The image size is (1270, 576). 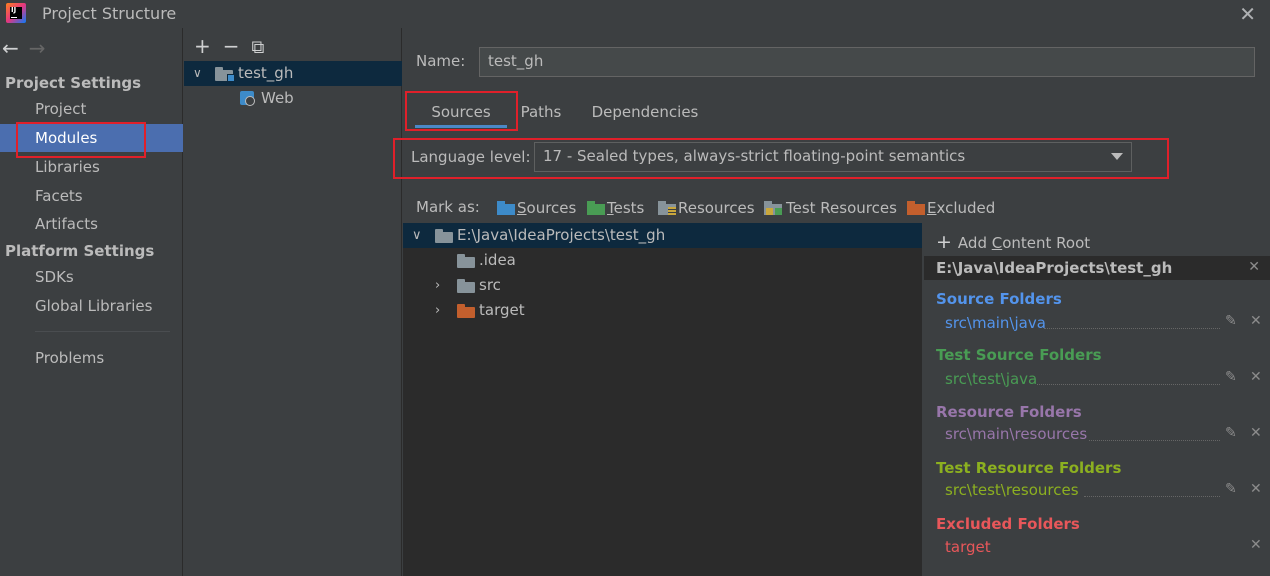 I want to click on window-title: Project Structure, so click(x=109, y=13).